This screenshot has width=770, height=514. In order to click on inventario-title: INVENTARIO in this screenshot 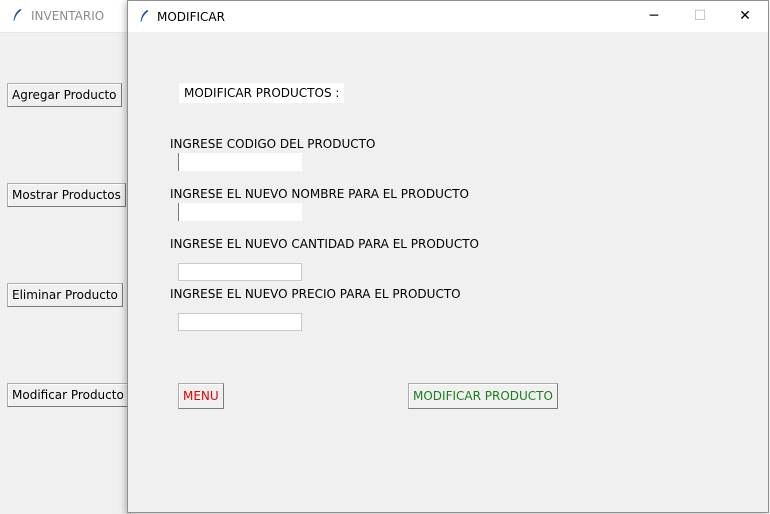, I will do `click(68, 16)`.